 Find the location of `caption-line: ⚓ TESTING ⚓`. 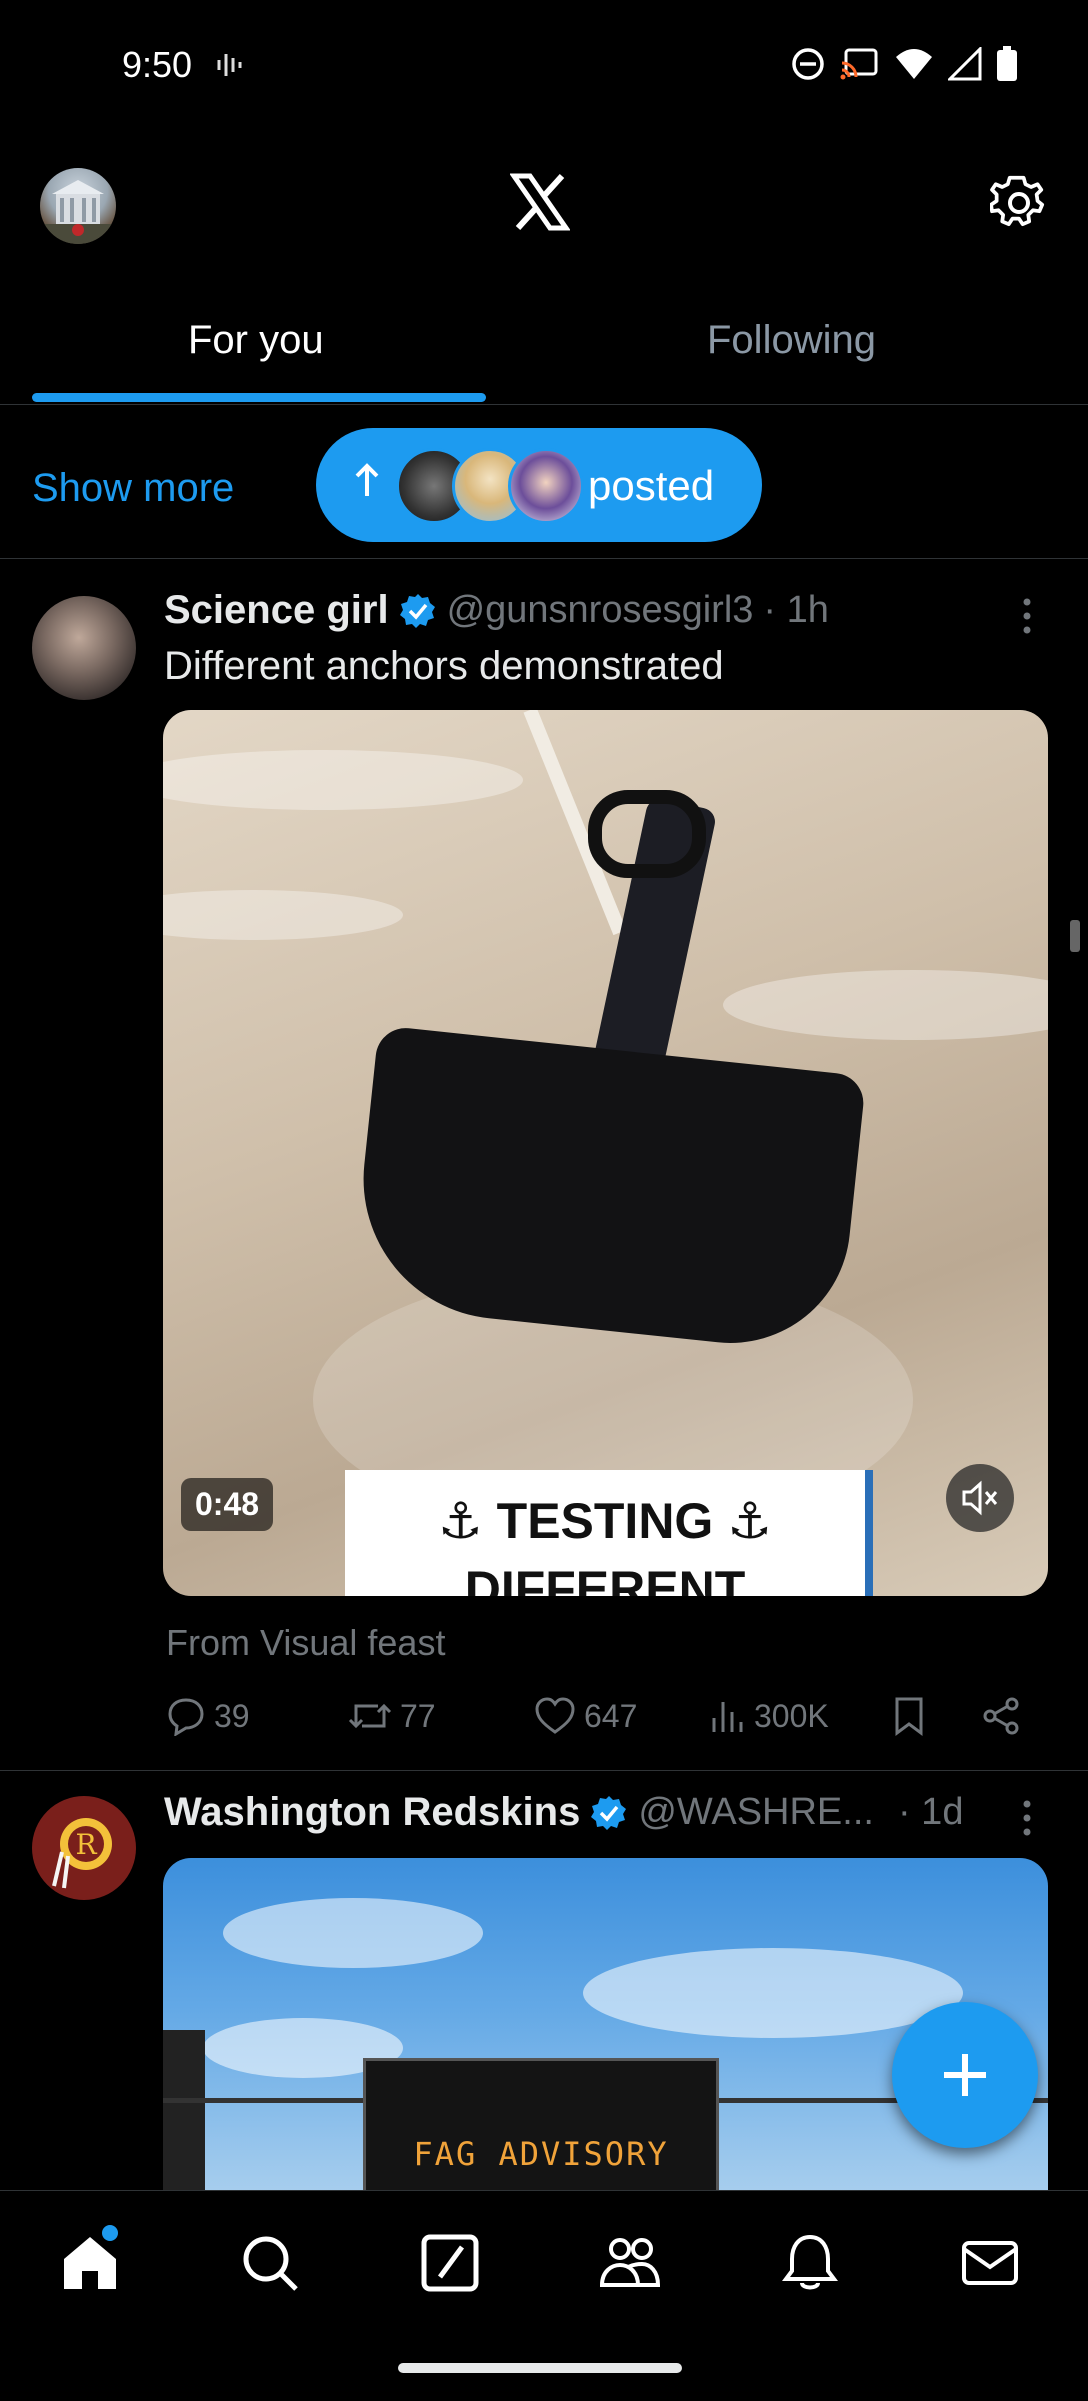

caption-line: ⚓ TESTING ⚓ is located at coordinates (605, 1521).